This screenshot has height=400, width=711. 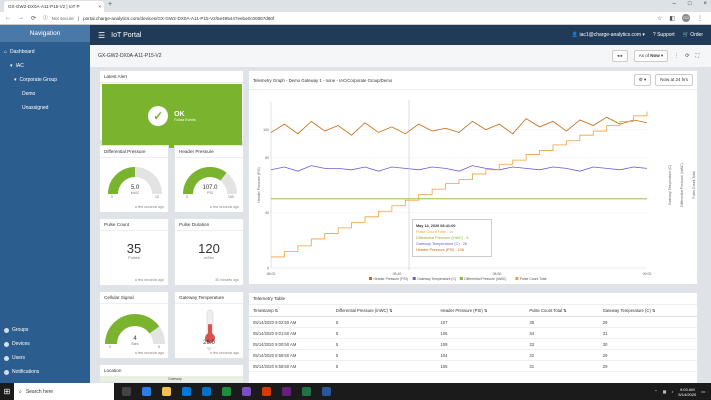 What do you see at coordinates (134, 252) in the screenshot?
I see `pulse-count-card: Pulse Count 35 Pulses a few seconds ago` at bounding box center [134, 252].